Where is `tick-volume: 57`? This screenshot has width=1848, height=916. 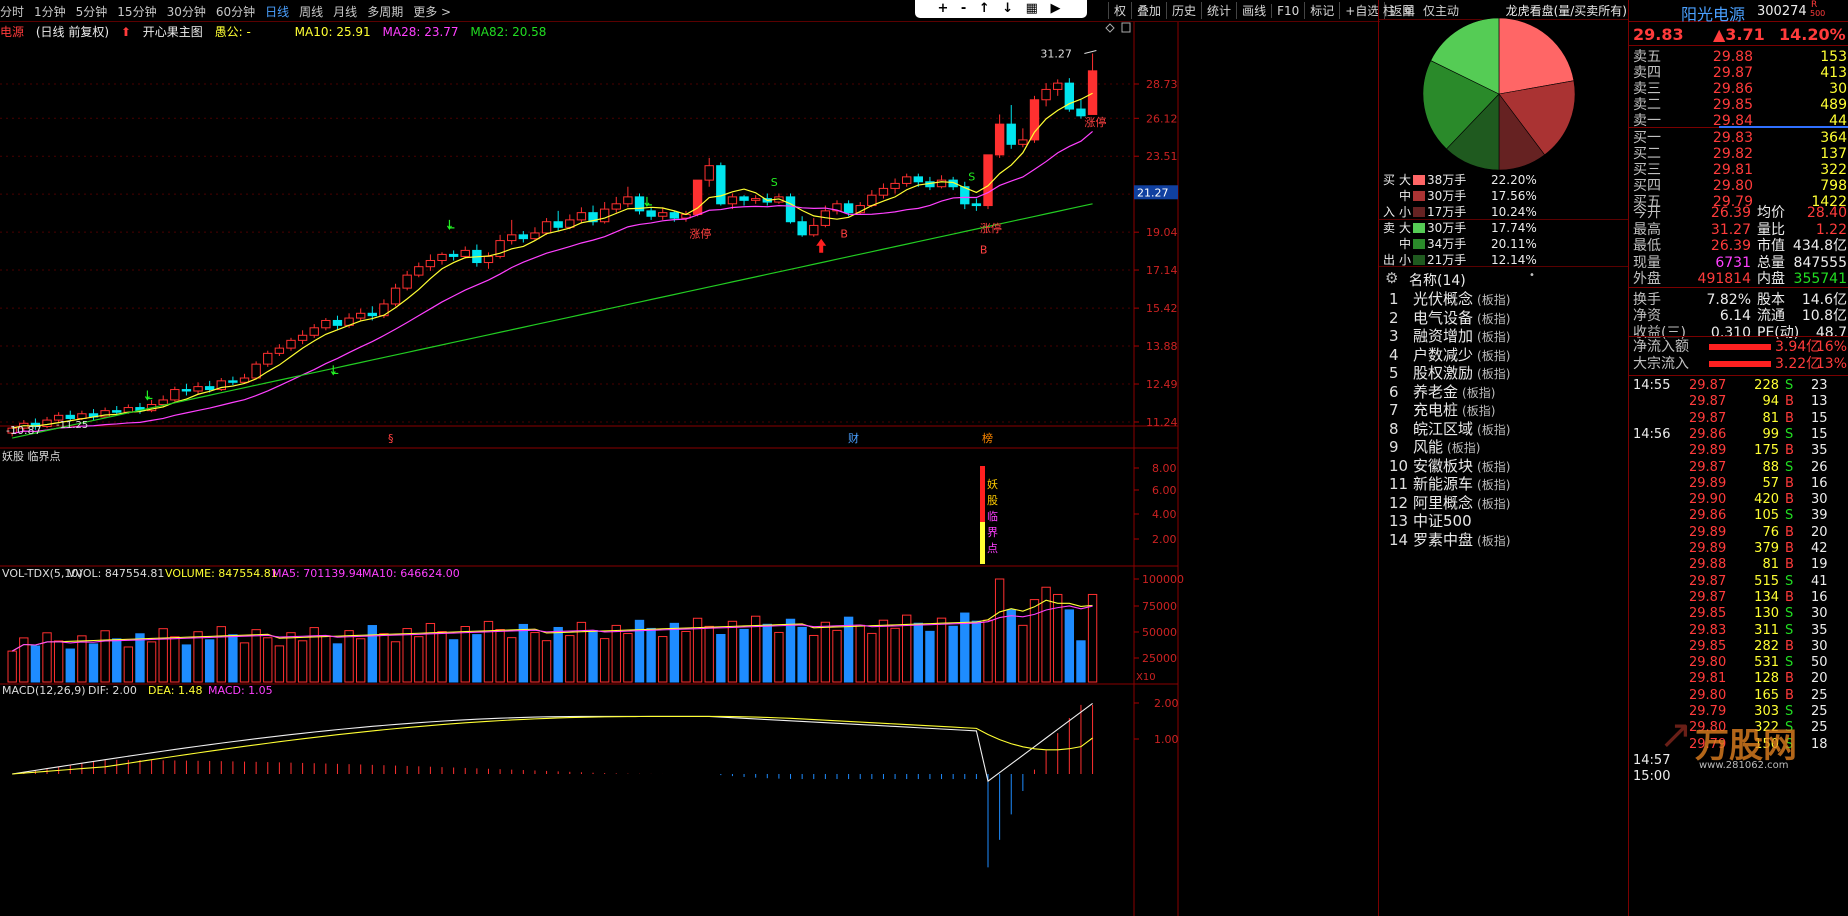
tick-volume: 57 is located at coordinates (1770, 483).